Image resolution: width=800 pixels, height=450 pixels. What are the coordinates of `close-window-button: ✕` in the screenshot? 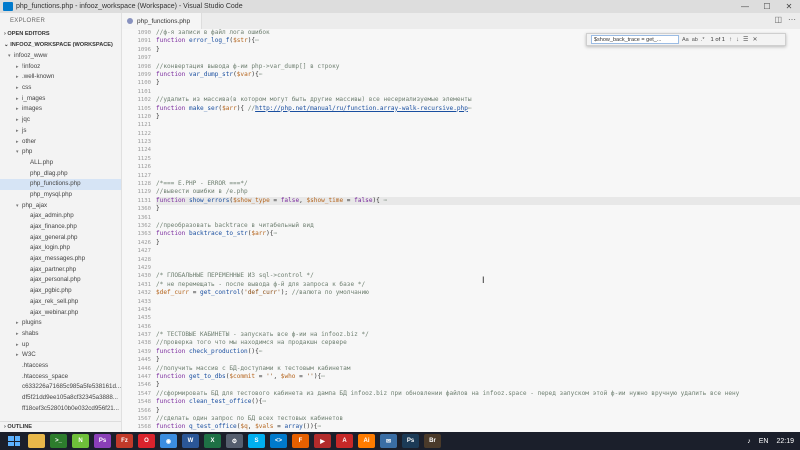 It's located at (789, 6).